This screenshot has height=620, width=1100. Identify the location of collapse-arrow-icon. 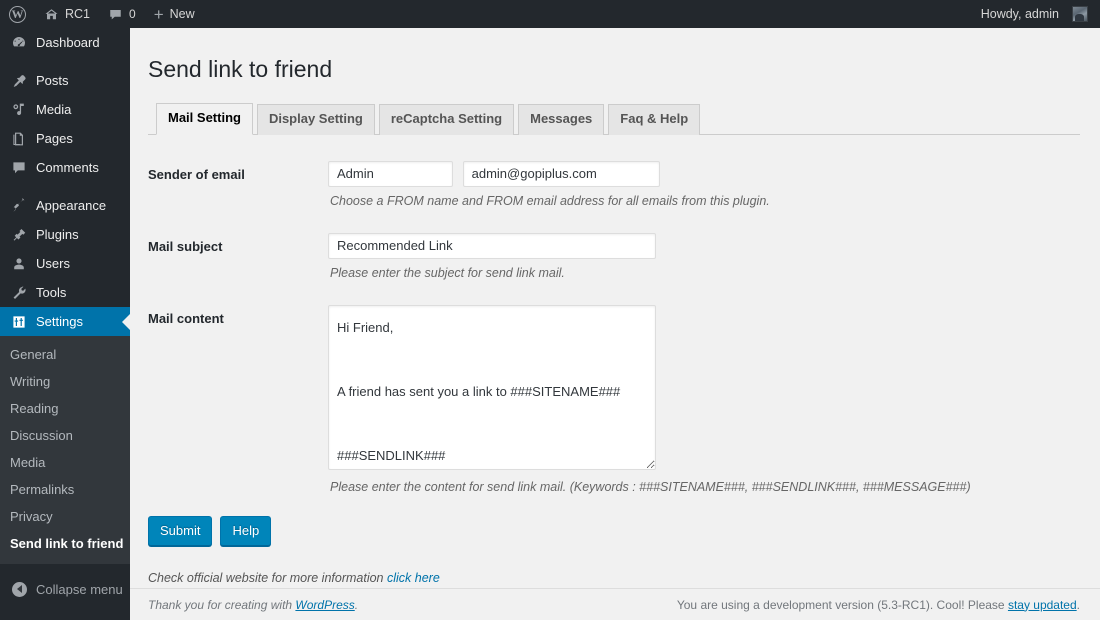
(19, 589).